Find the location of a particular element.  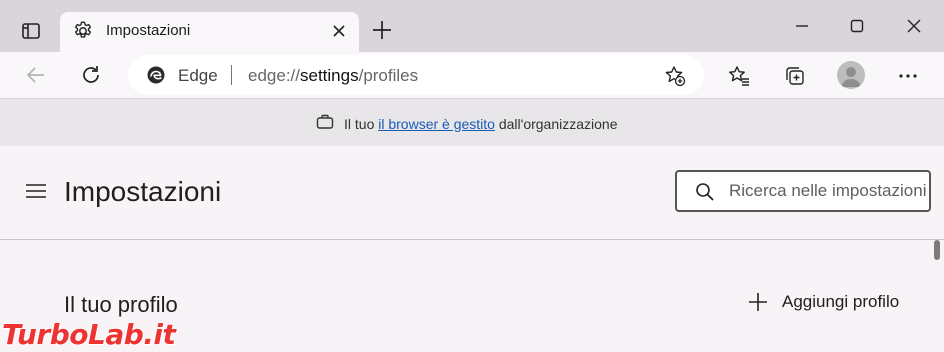

url-host: settings is located at coordinates (329, 75).